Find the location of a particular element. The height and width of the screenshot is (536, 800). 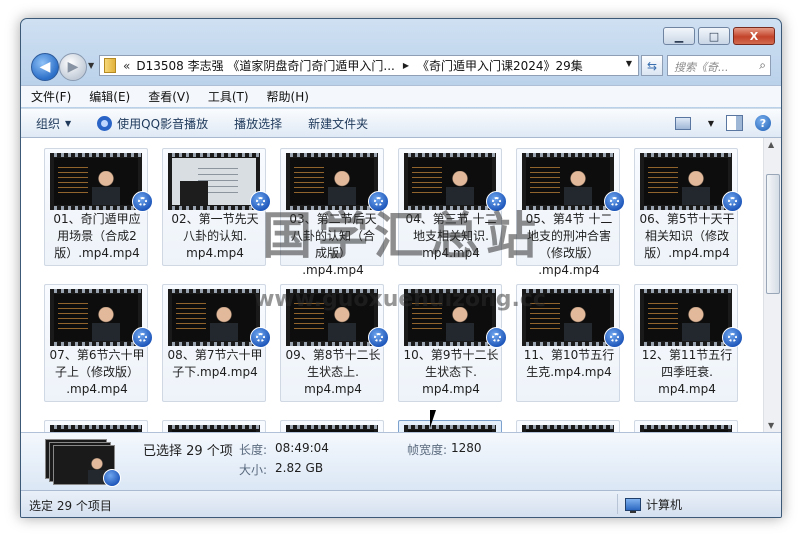

back-button: ◀ is located at coordinates (45, 67).